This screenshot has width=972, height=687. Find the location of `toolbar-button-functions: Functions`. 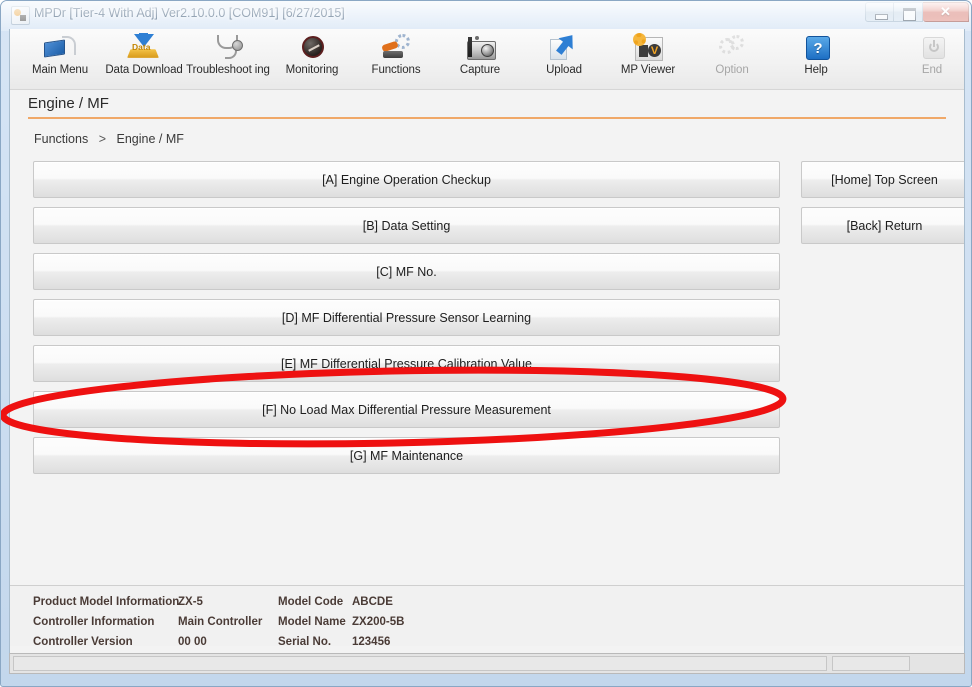

toolbar-button-functions: Functions is located at coordinates (396, 60).